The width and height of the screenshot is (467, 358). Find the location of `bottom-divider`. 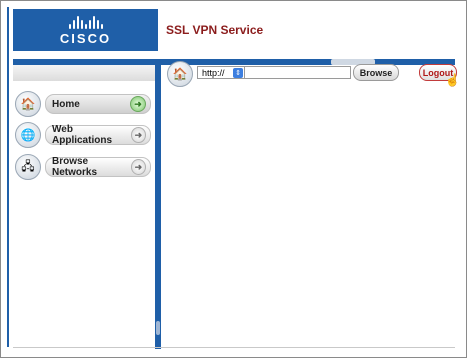

bottom-divider is located at coordinates (234, 347).